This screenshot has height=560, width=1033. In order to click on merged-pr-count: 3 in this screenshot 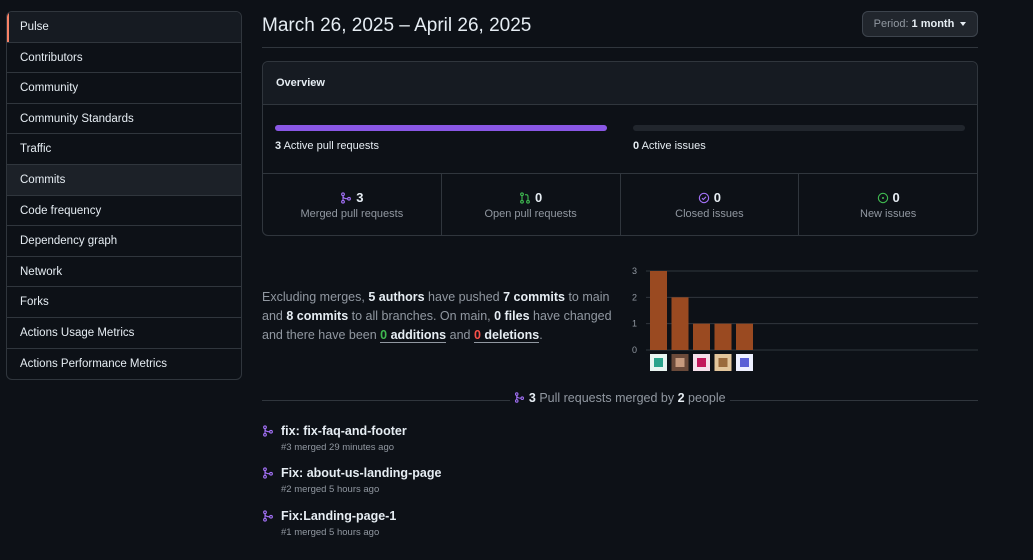, I will do `click(532, 398)`.